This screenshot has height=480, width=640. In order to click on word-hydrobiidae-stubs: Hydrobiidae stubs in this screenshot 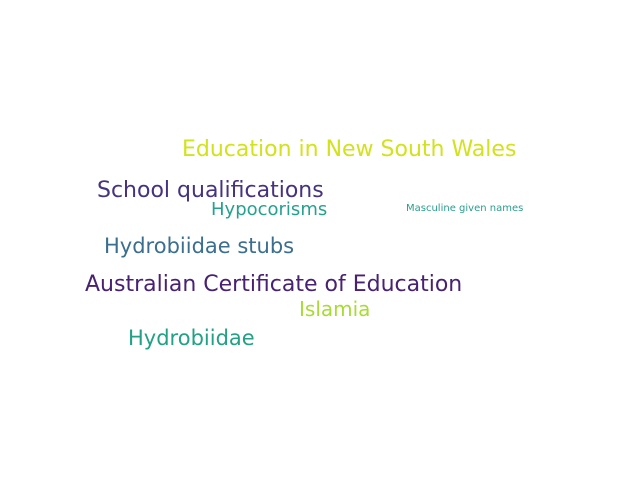, I will do `click(199, 246)`.